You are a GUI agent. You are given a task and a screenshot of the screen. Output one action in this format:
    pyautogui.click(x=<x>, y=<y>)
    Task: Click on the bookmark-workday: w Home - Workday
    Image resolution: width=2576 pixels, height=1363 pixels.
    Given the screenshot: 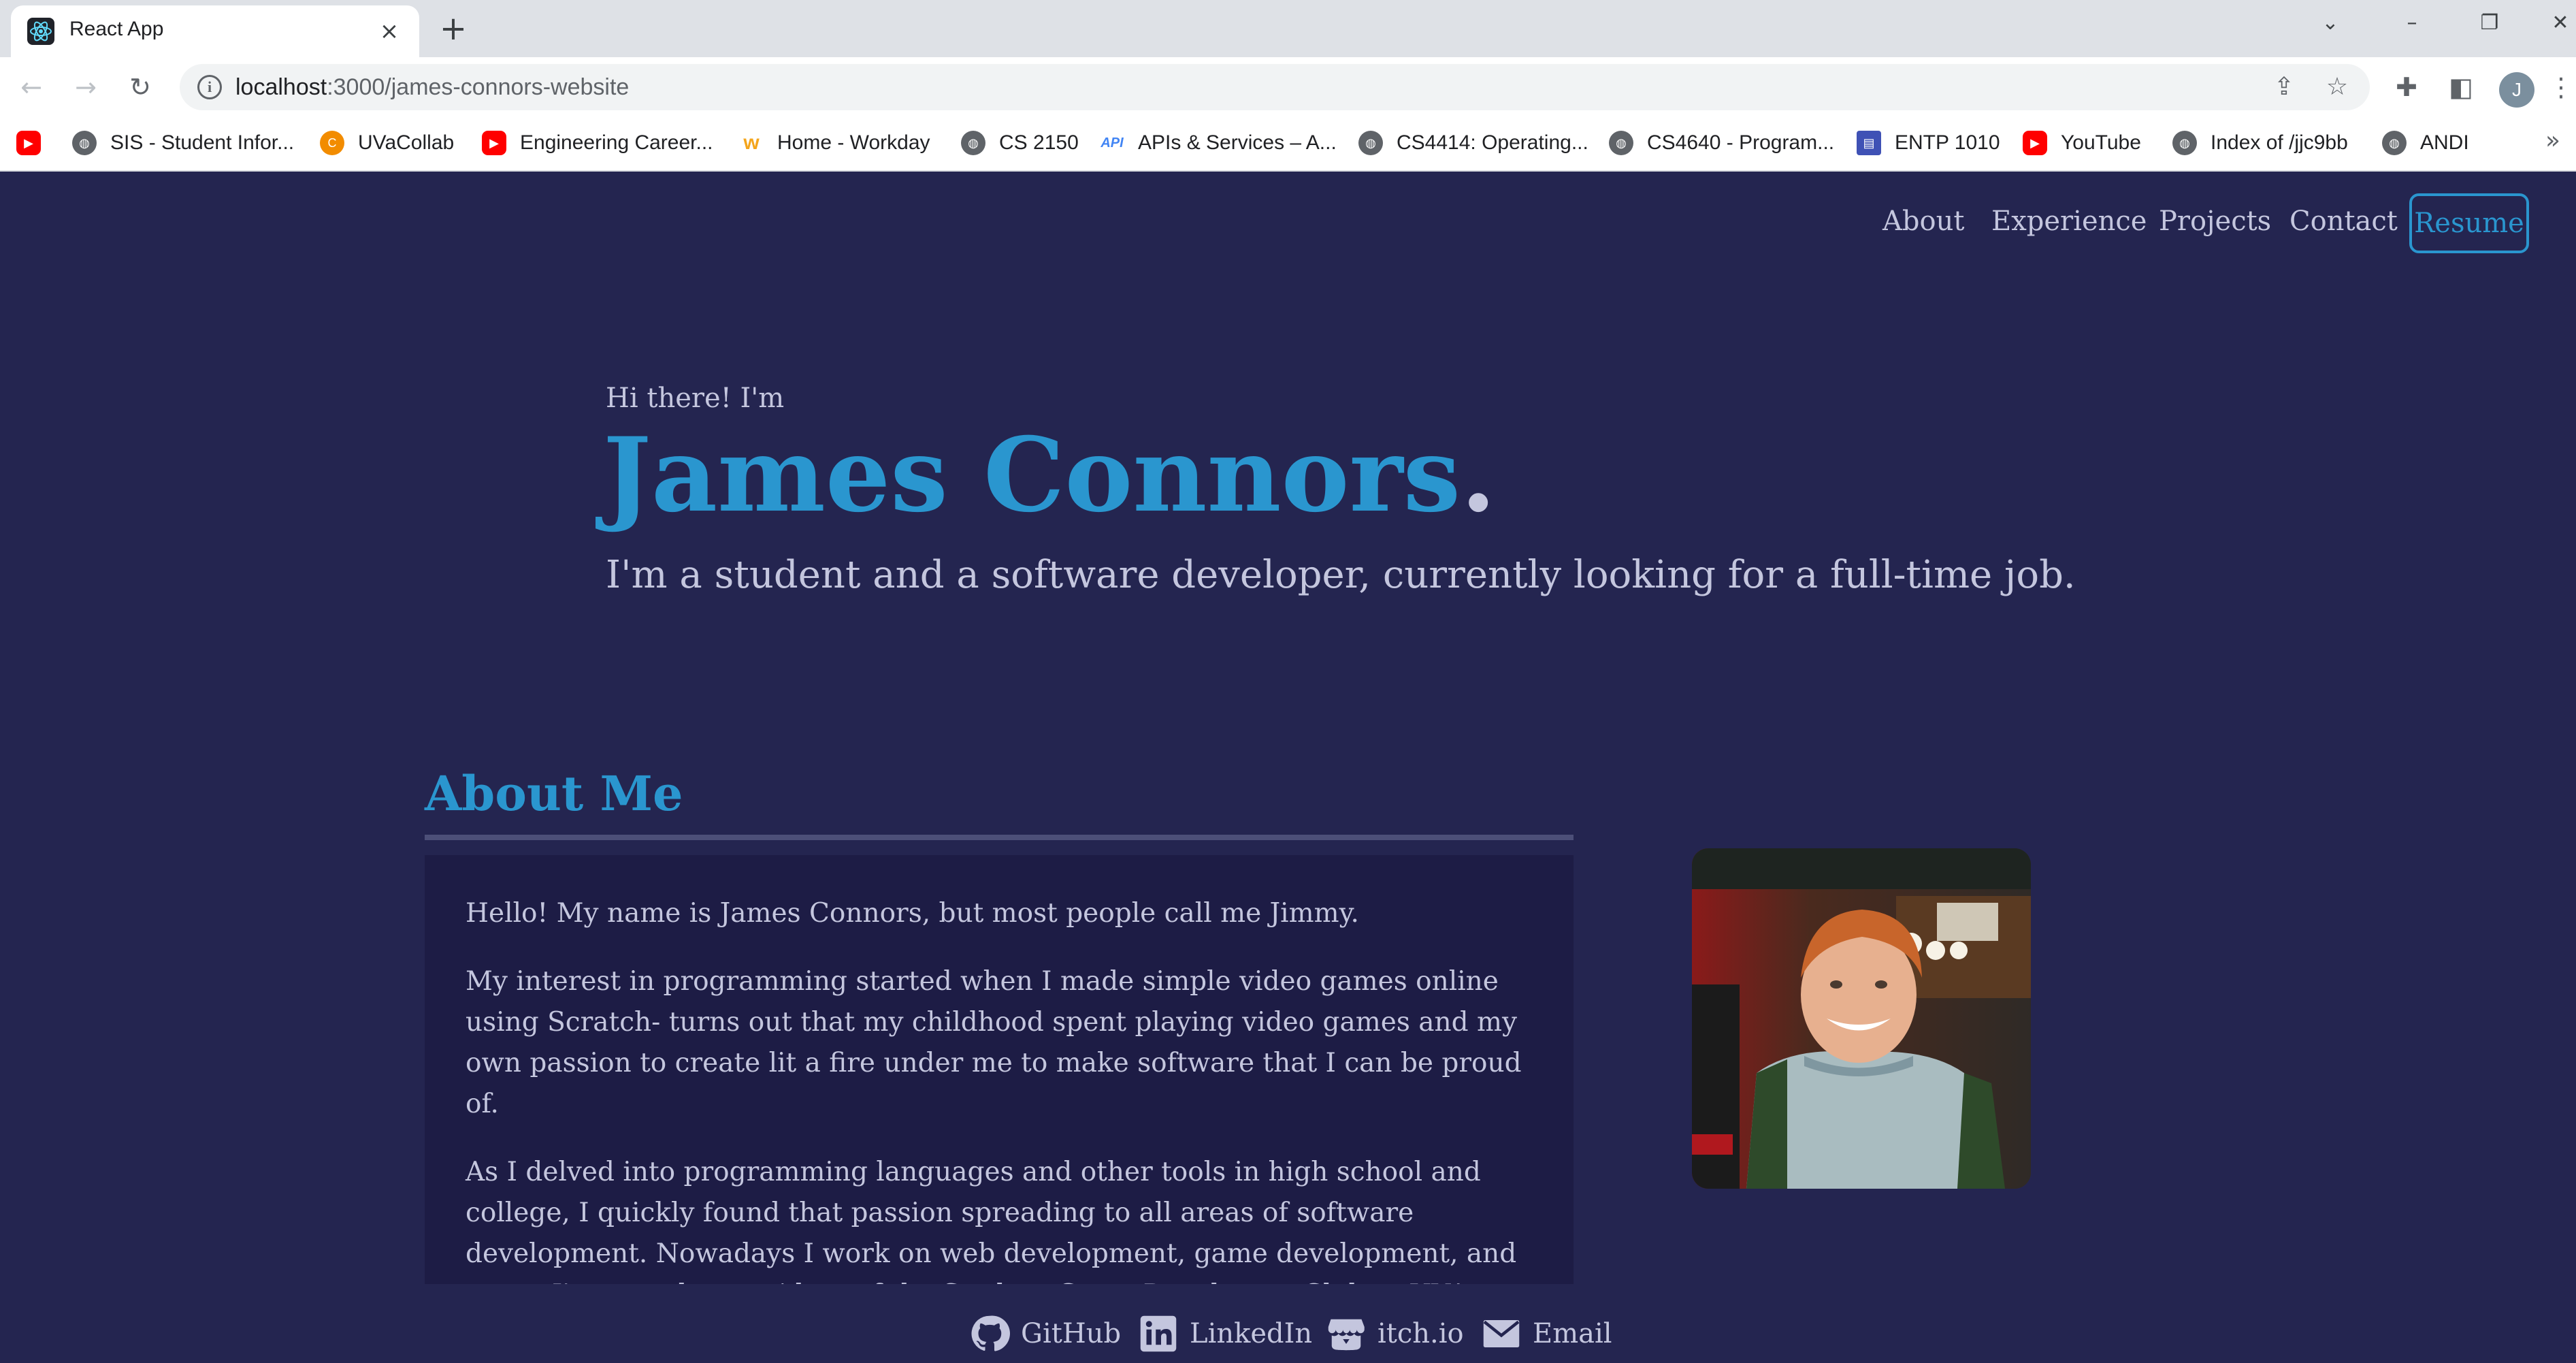 What is the action you would take?
    pyautogui.click(x=834, y=143)
    